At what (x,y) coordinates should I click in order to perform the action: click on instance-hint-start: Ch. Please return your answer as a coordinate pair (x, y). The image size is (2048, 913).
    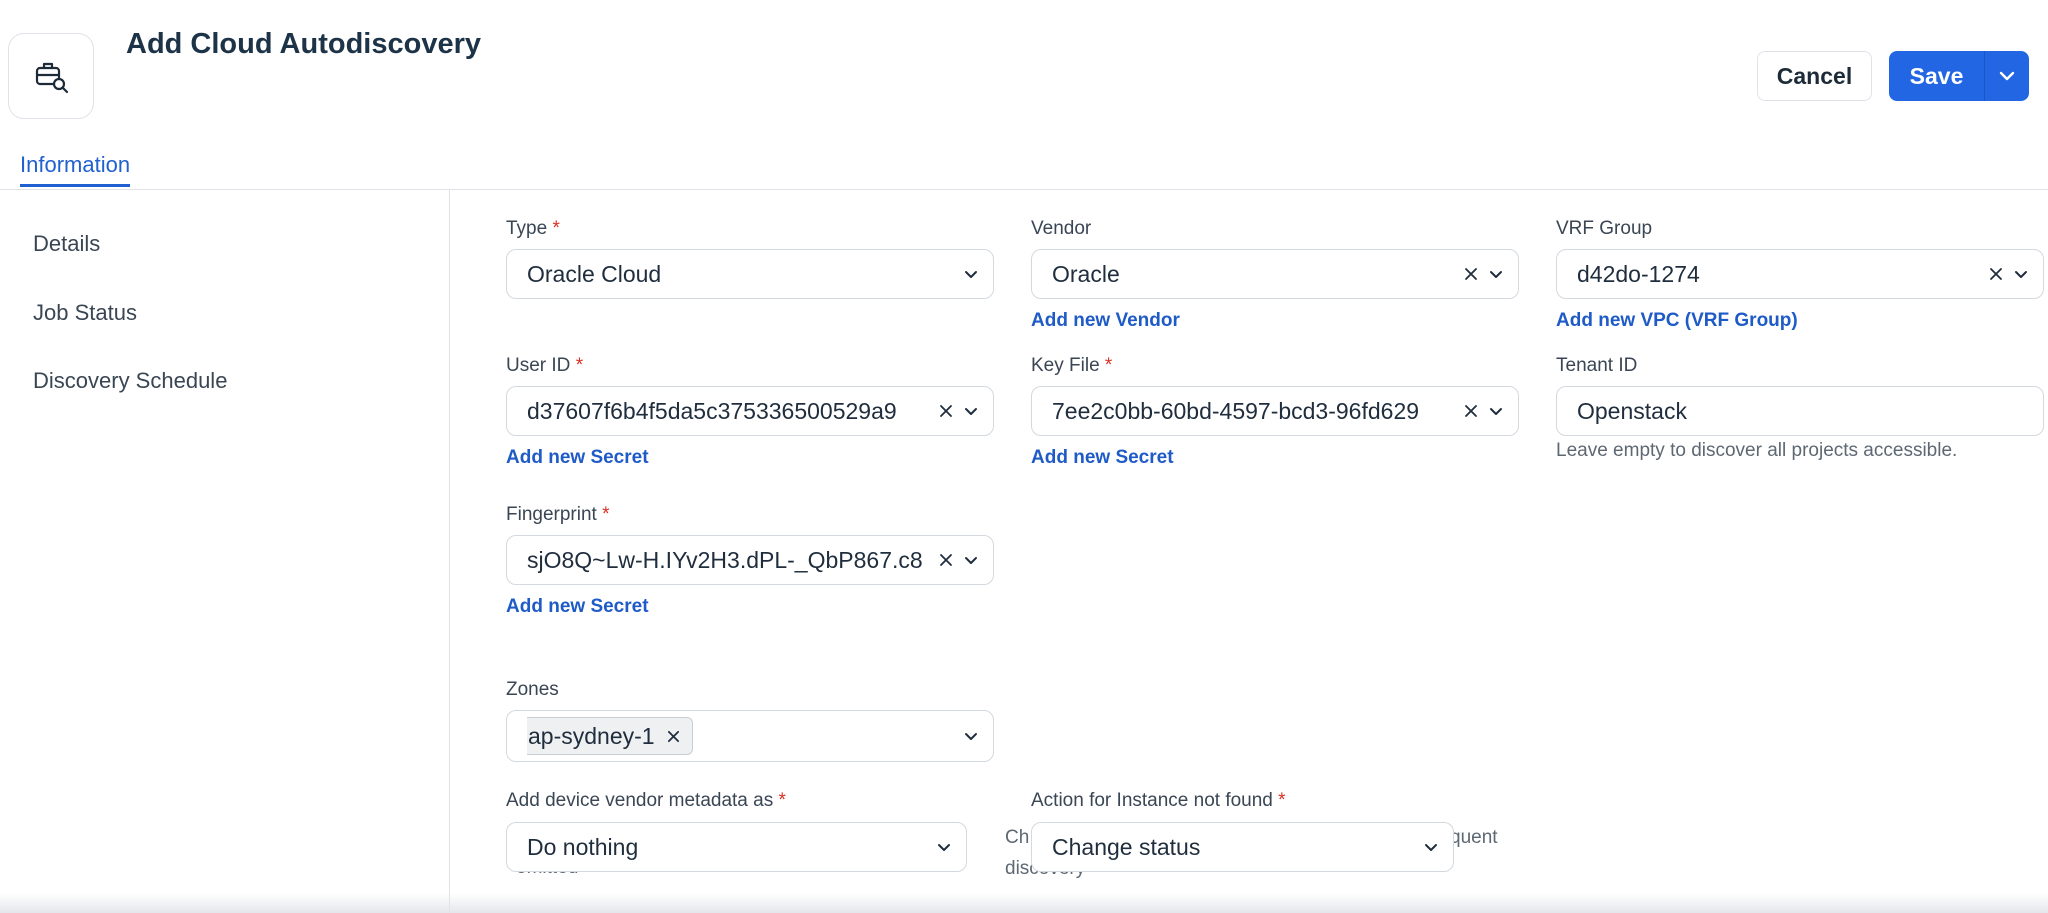
    Looking at the image, I should click on (1017, 837).